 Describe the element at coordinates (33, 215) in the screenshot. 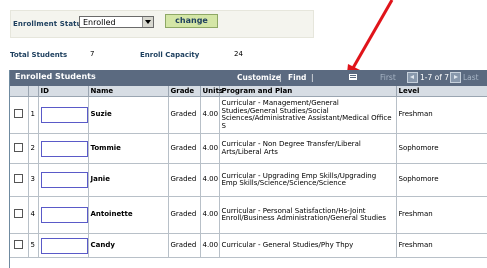

I see `row-number: 4` at that location.